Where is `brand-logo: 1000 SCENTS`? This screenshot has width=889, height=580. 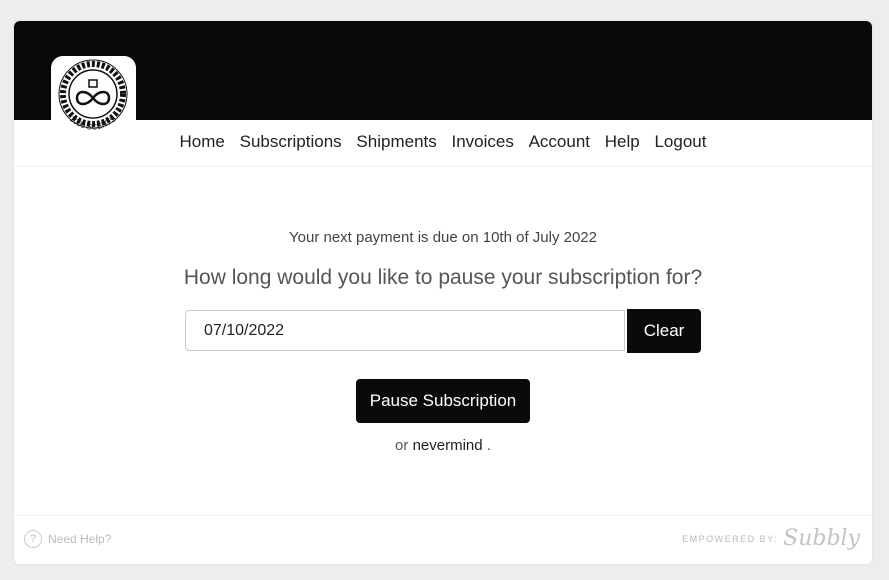 brand-logo: 1000 SCENTS is located at coordinates (93, 98).